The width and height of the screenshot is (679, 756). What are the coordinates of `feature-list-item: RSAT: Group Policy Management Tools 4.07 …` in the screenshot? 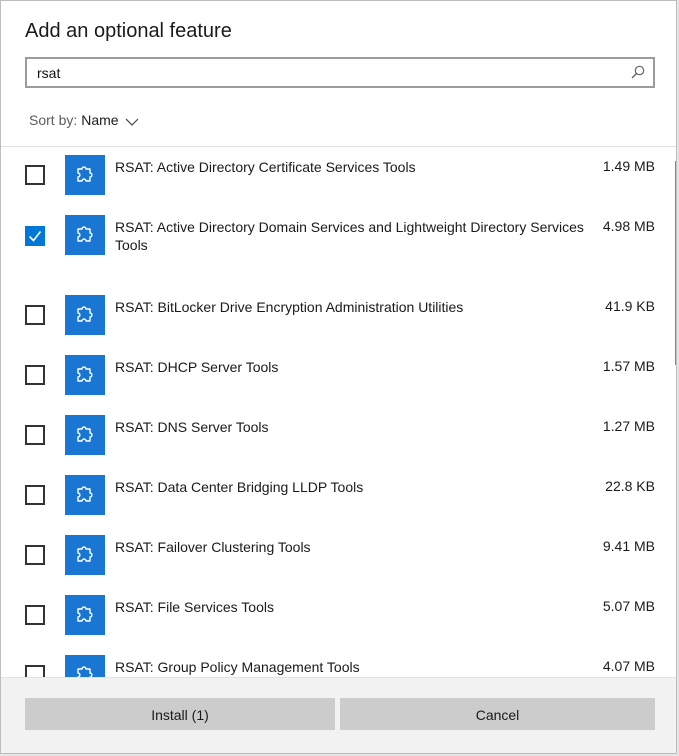 It's located at (338, 662).